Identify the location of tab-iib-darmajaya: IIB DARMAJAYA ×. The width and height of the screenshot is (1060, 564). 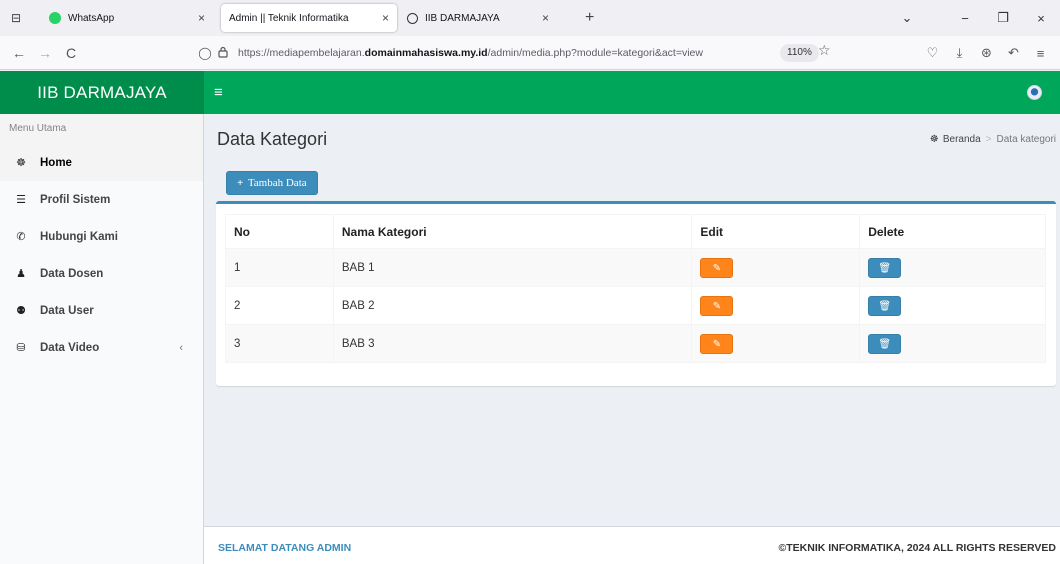
(485, 18).